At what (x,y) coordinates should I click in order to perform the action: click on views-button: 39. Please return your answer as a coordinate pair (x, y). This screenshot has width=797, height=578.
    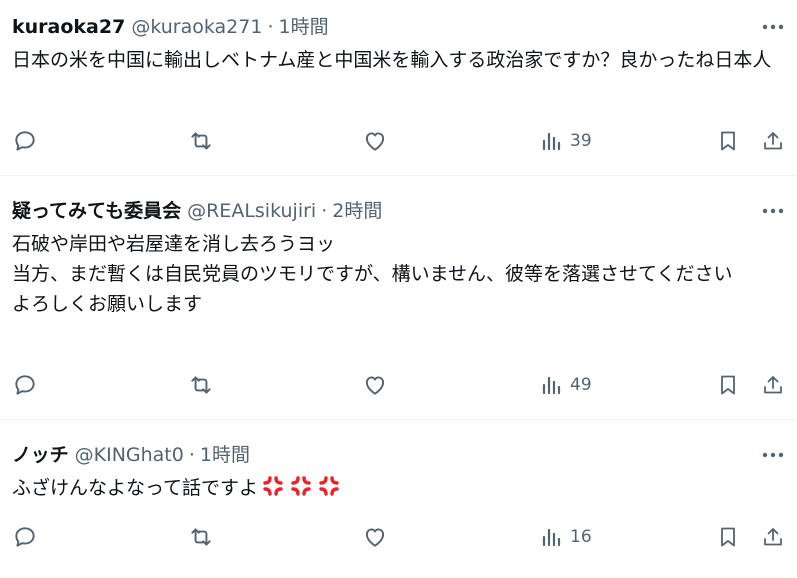
    Looking at the image, I should click on (566, 141).